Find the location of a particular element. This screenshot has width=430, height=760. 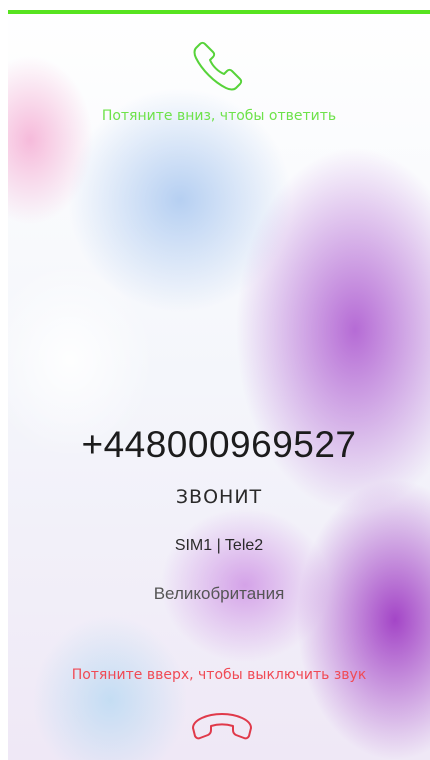

decline-hint: Потяните вверх, чтобы выключить звук is located at coordinates (219, 675).